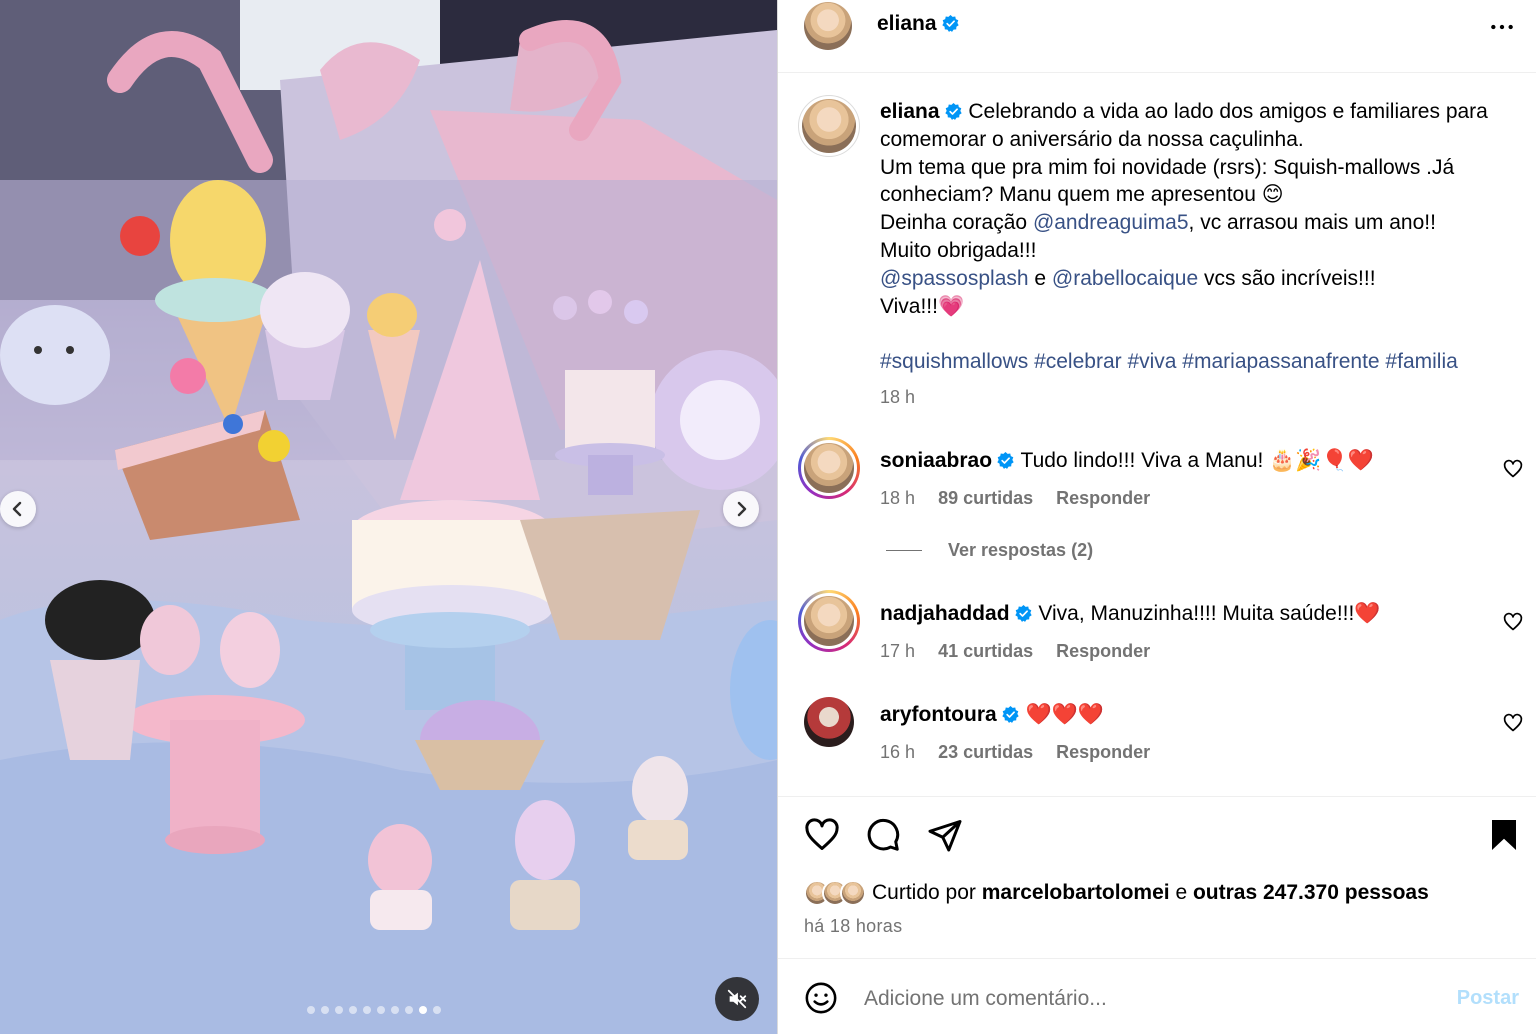 Image resolution: width=1536 pixels, height=1034 pixels. I want to click on commenter-username: aryfontoura, so click(938, 714).